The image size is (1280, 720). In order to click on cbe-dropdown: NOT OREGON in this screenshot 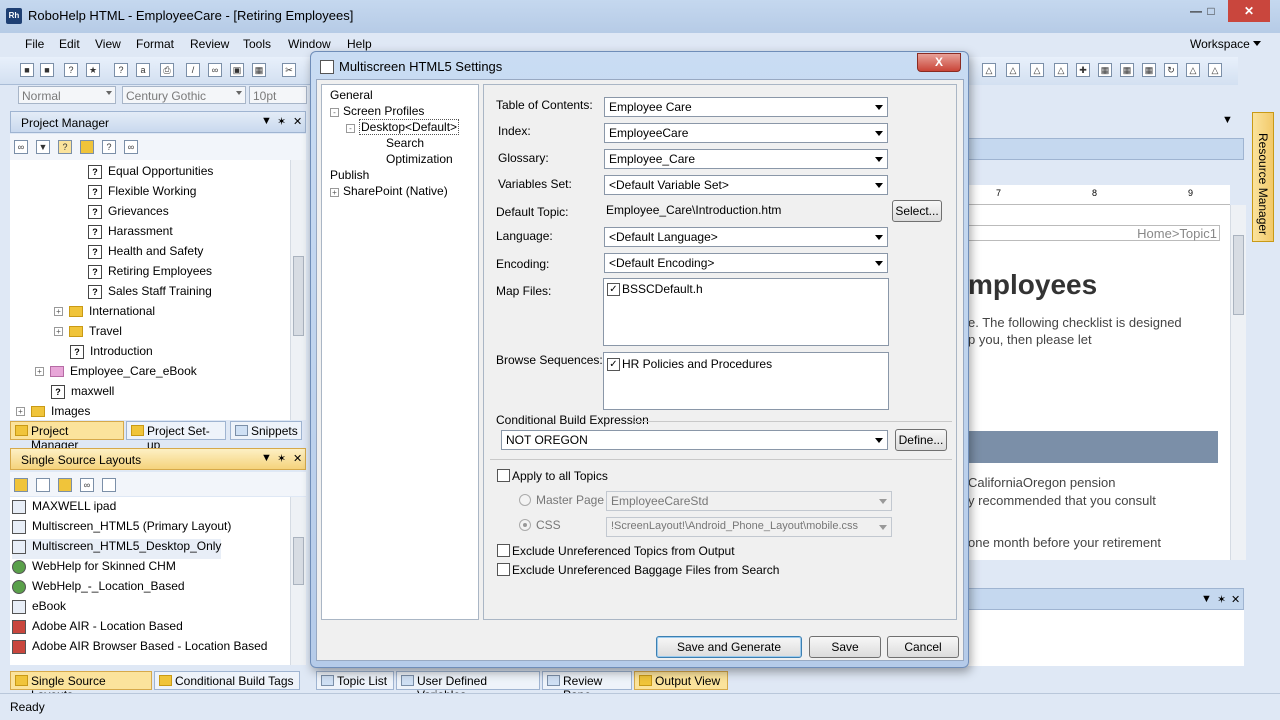, I will do `click(694, 440)`.